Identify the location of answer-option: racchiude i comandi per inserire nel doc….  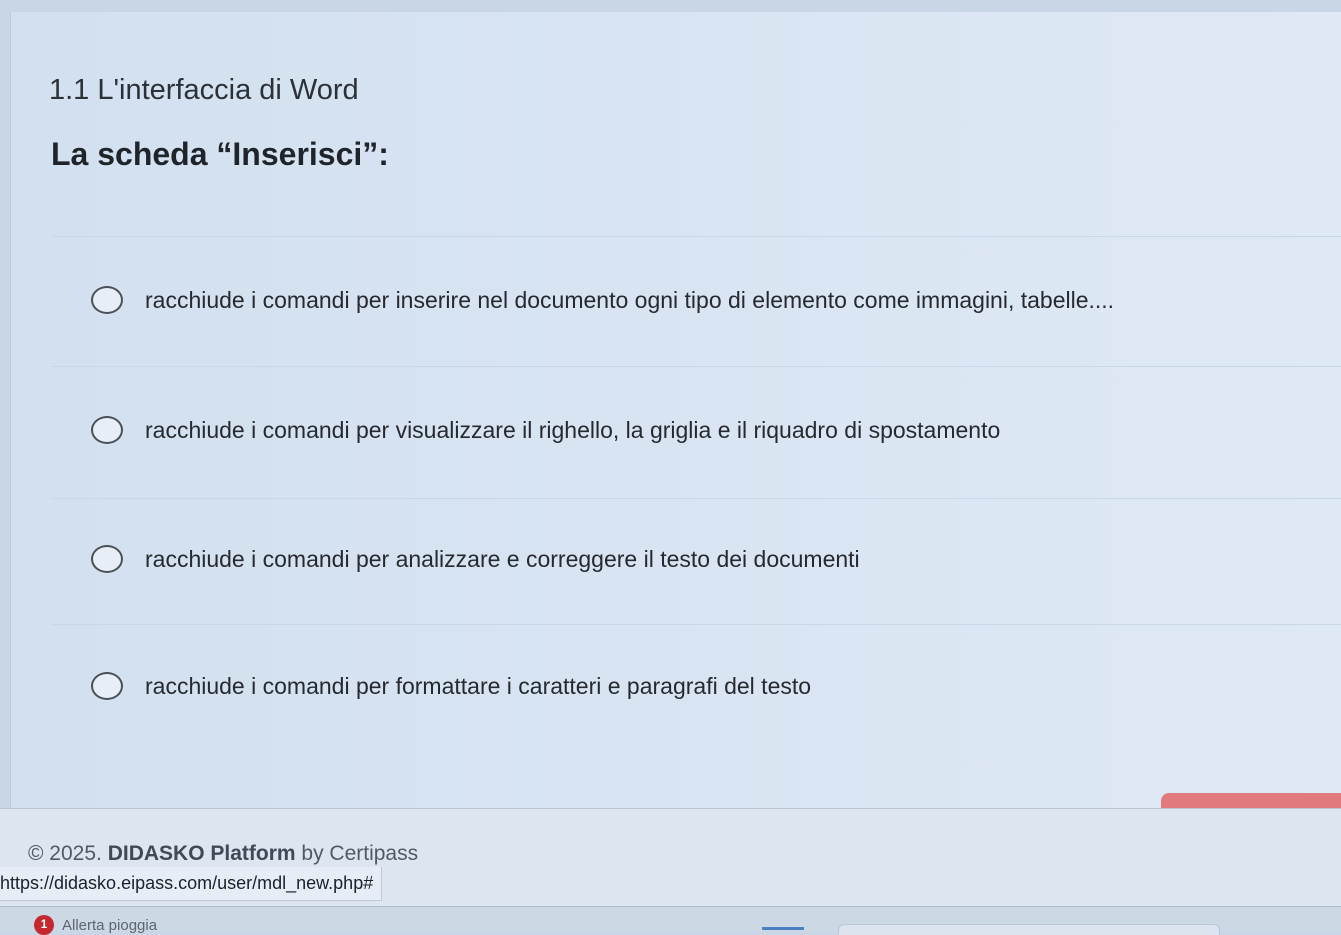
(602, 300).